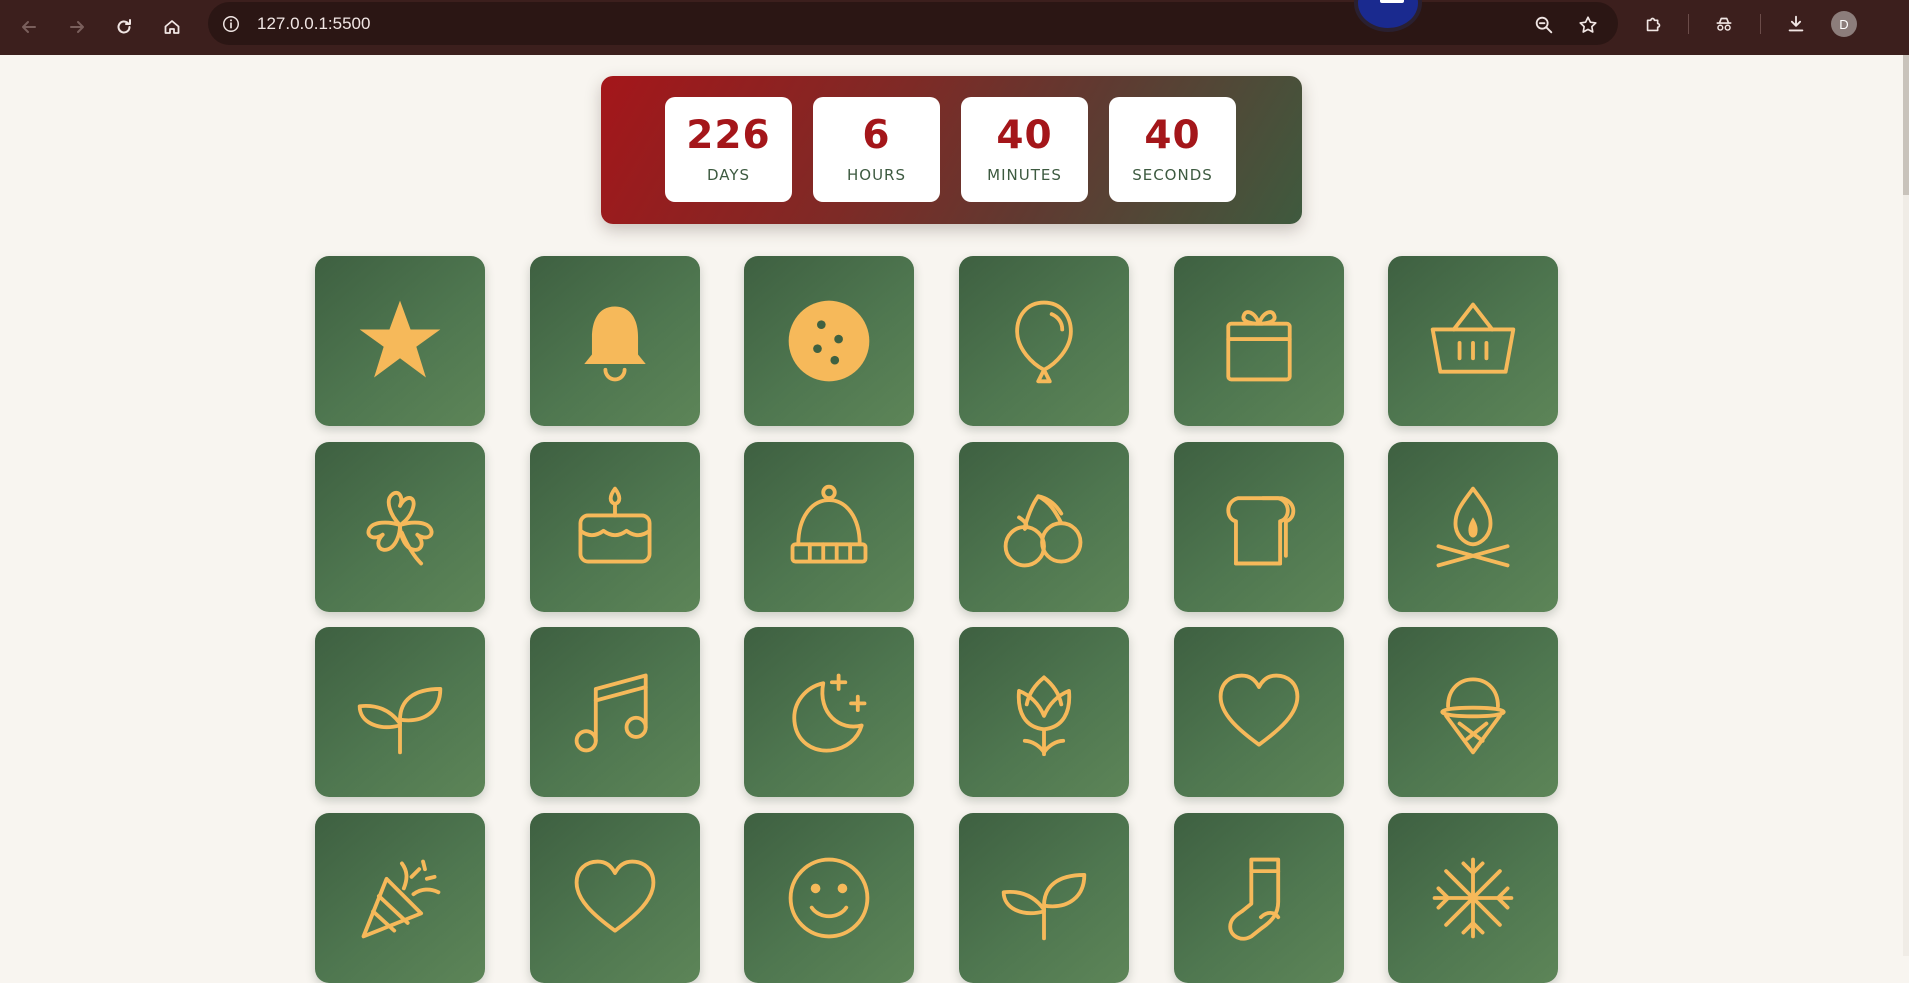 This screenshot has width=1909, height=983. What do you see at coordinates (231, 24) in the screenshot?
I see `site-info-icon` at bounding box center [231, 24].